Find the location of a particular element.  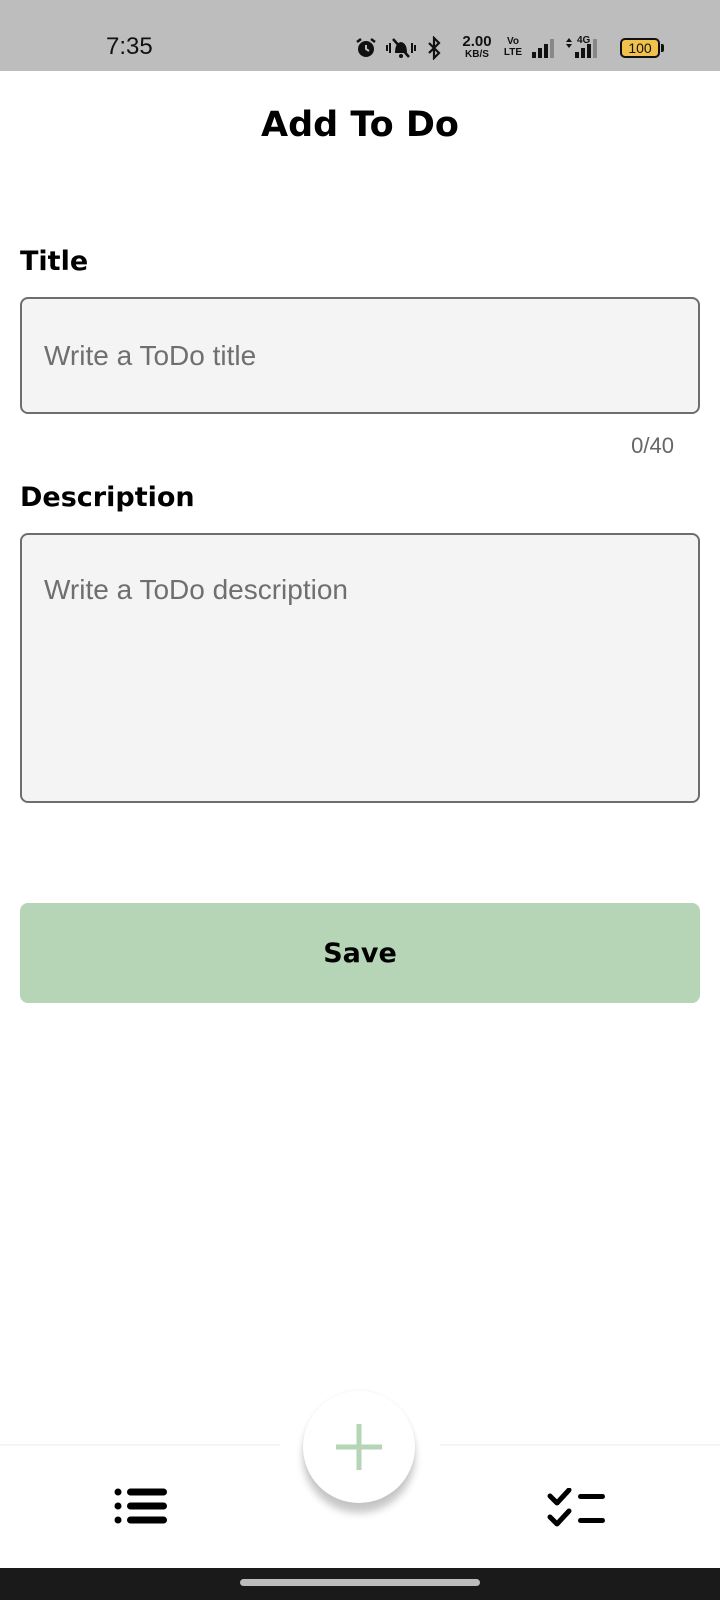

save-button: Save is located at coordinates (360, 953).